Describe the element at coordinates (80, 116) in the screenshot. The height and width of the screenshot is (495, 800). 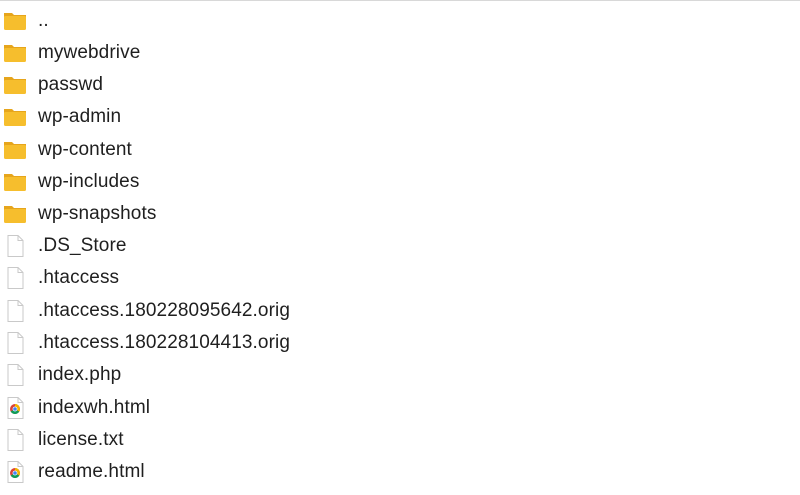
I see `file-name: wp-admin` at that location.